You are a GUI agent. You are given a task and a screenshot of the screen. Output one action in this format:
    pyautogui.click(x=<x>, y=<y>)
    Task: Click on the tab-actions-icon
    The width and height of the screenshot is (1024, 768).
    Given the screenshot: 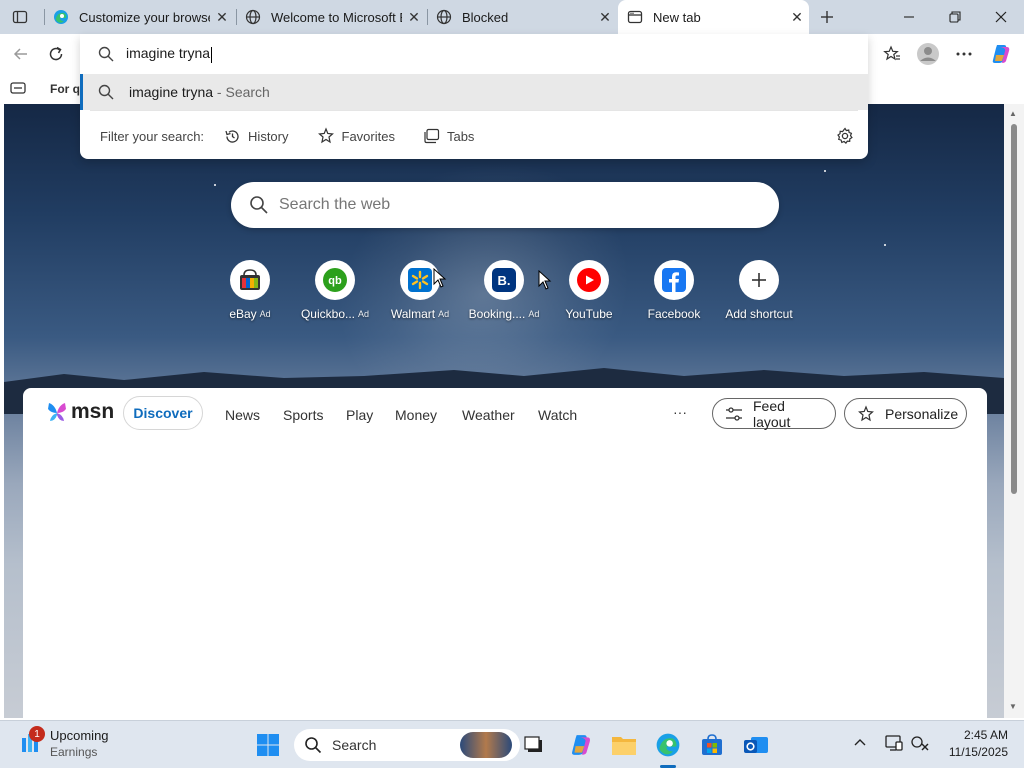 What is the action you would take?
    pyautogui.click(x=20, y=17)
    